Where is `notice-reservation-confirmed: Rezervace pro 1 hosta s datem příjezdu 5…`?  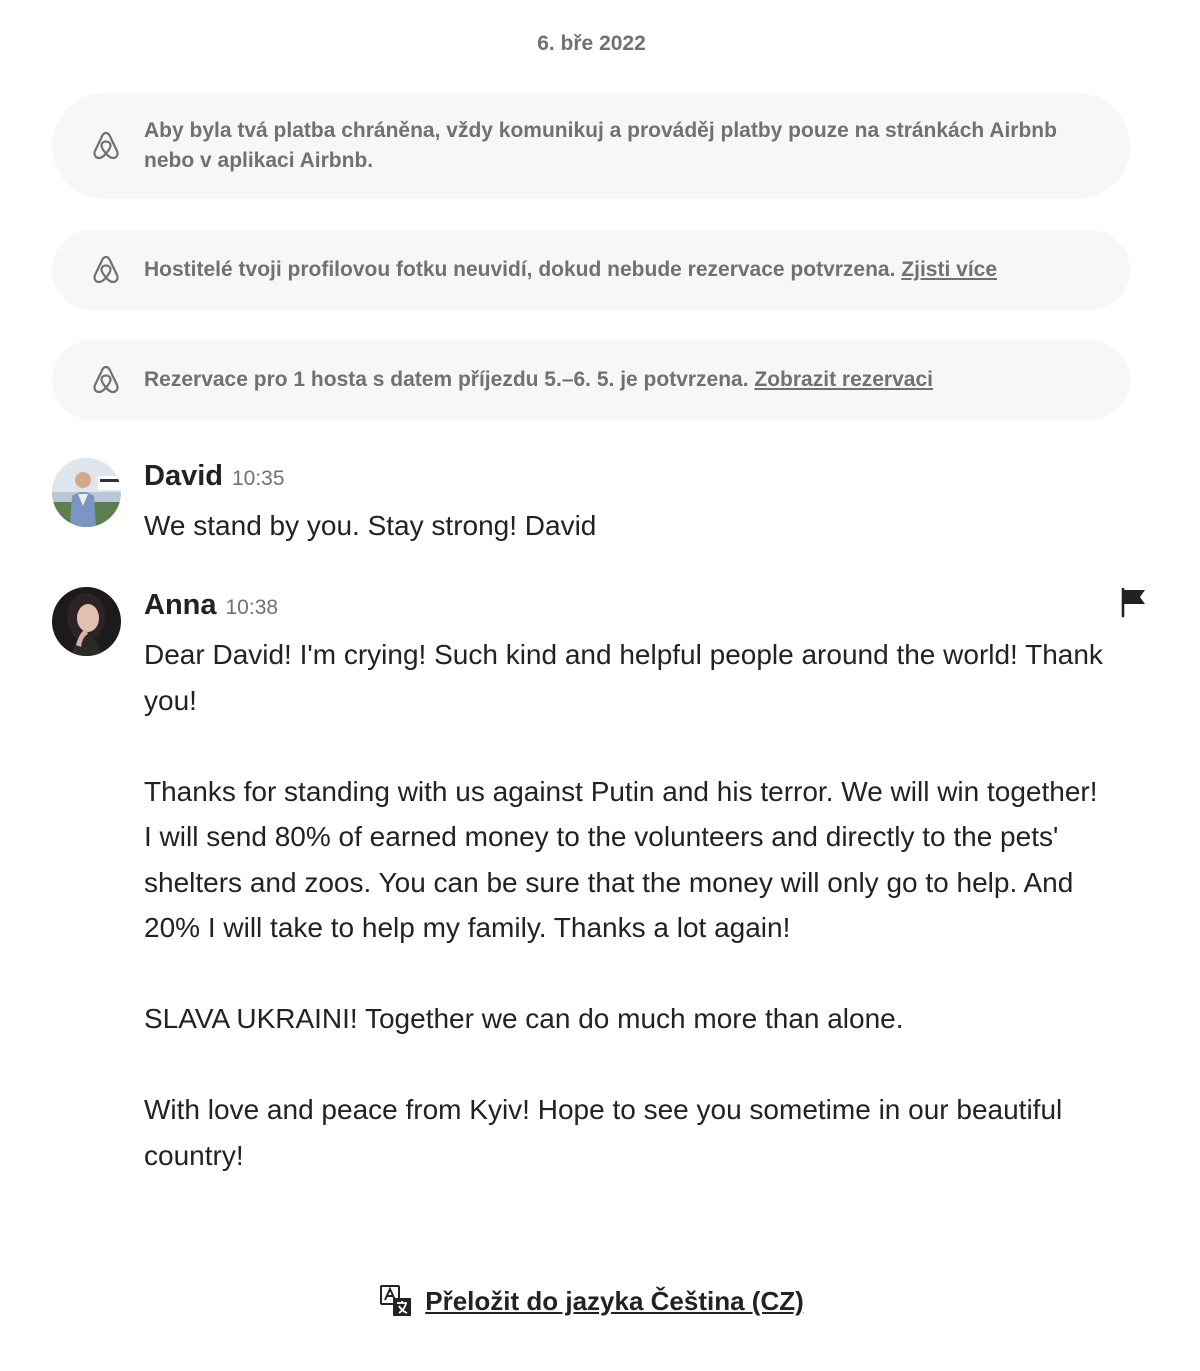 notice-reservation-confirmed: Rezervace pro 1 hosta s datem příjezdu 5… is located at coordinates (591, 380).